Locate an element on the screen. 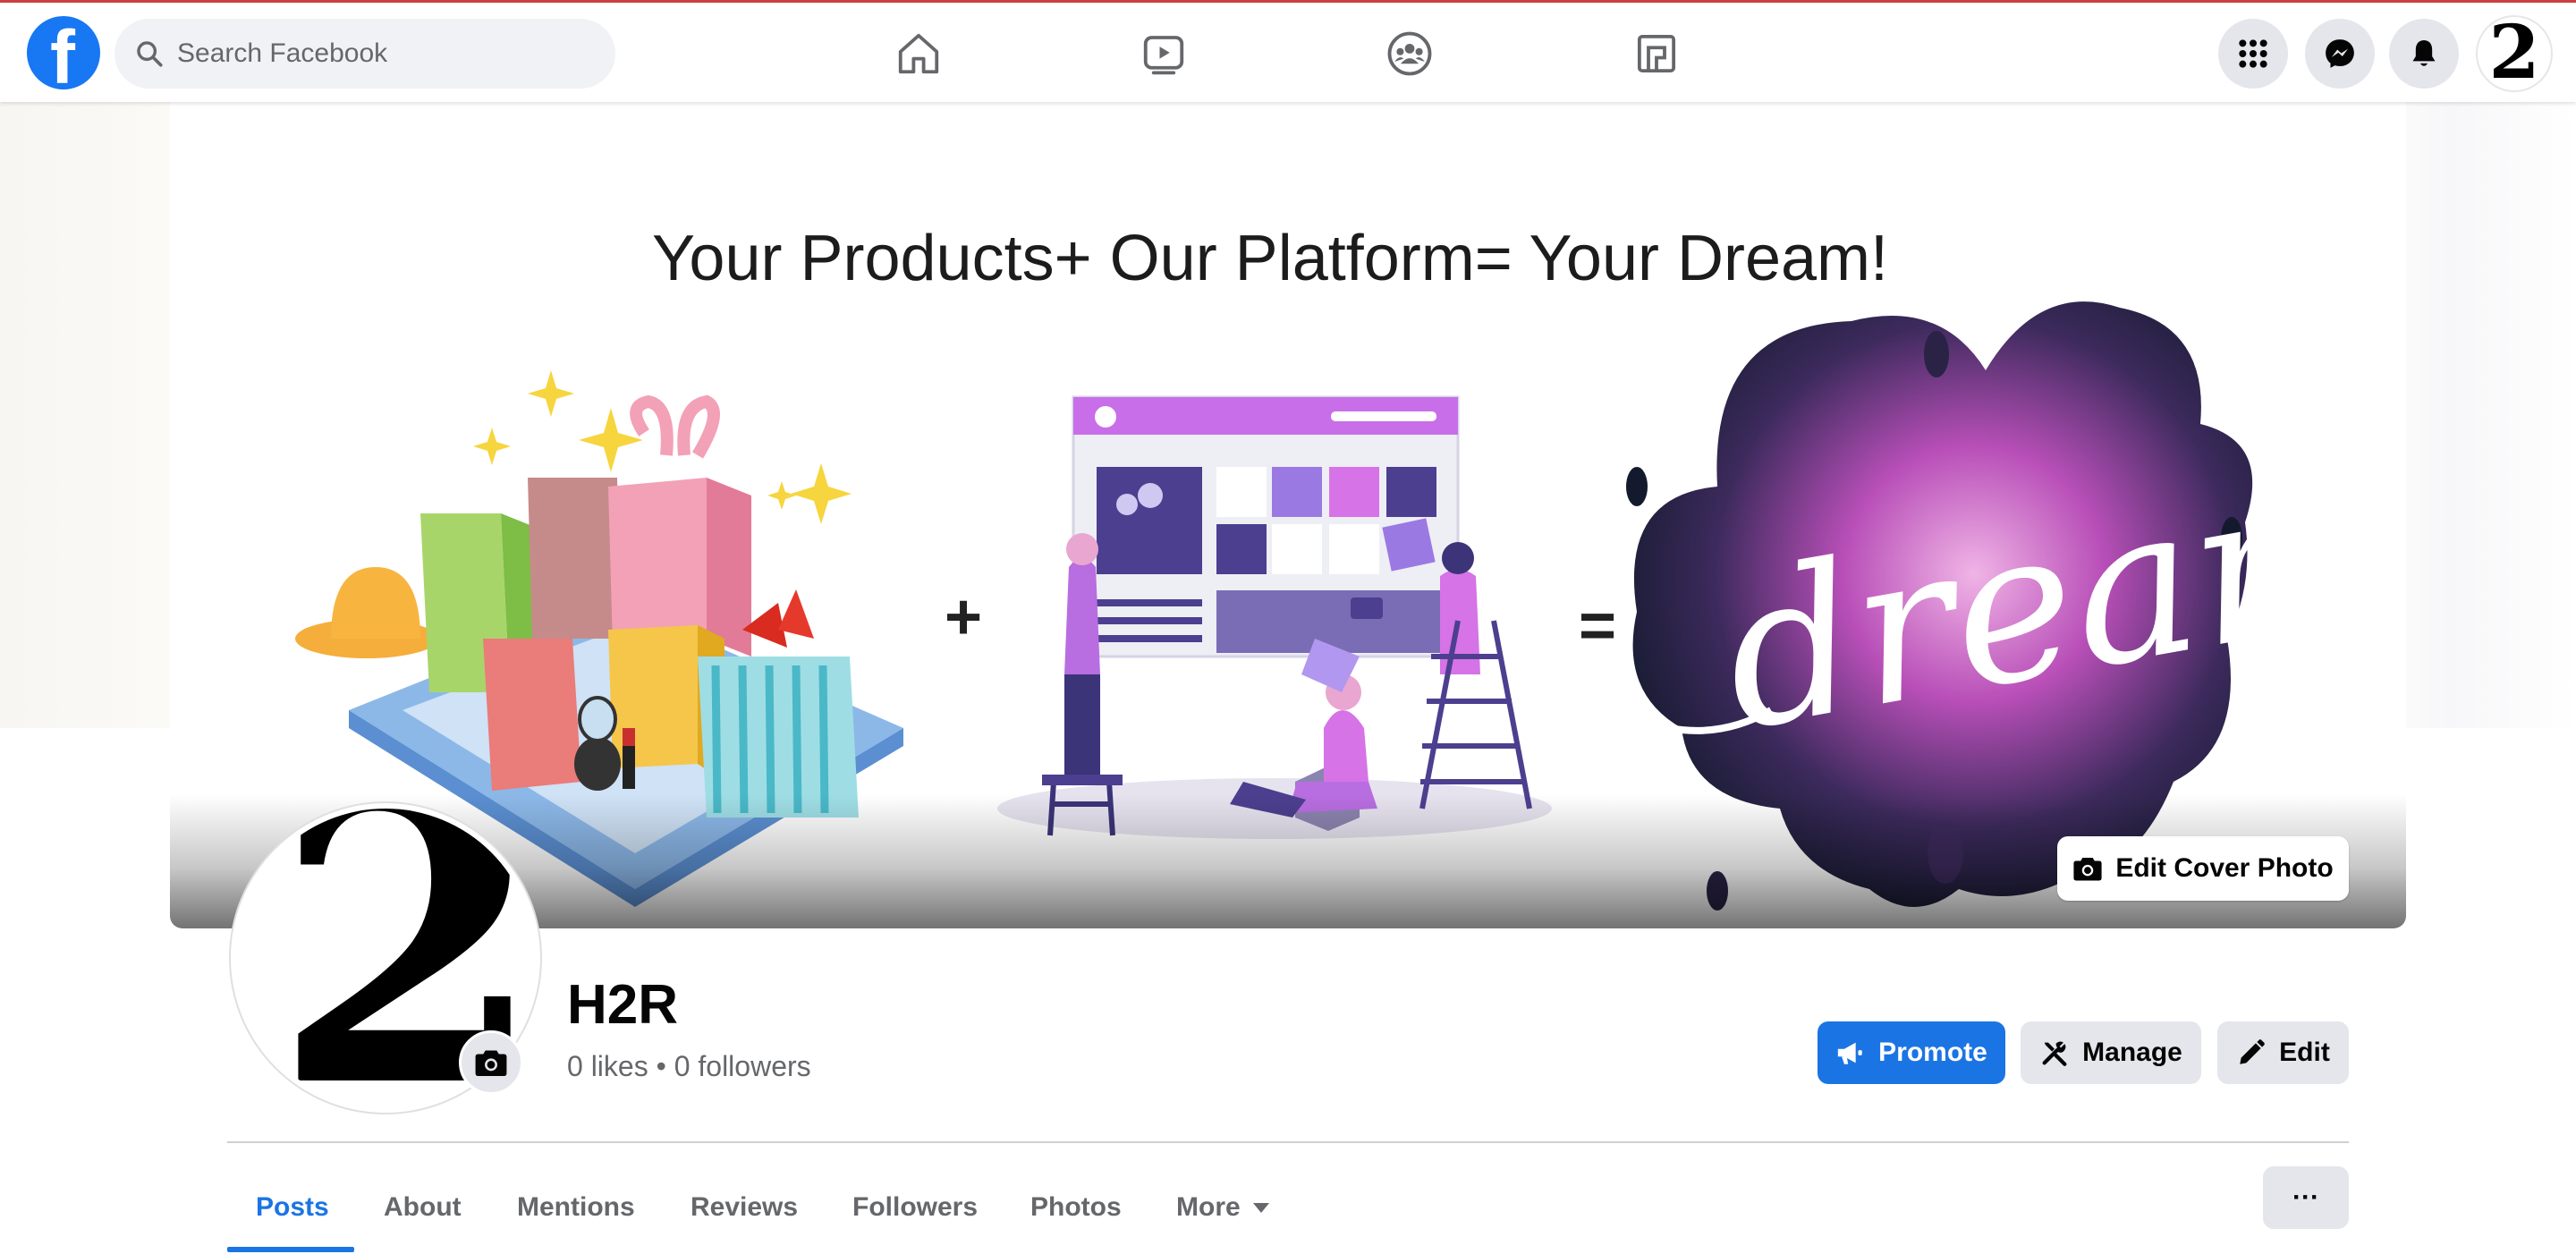 The height and width of the screenshot is (1254, 2576). account-avatar-initial: 2 is located at coordinates (2514, 53).